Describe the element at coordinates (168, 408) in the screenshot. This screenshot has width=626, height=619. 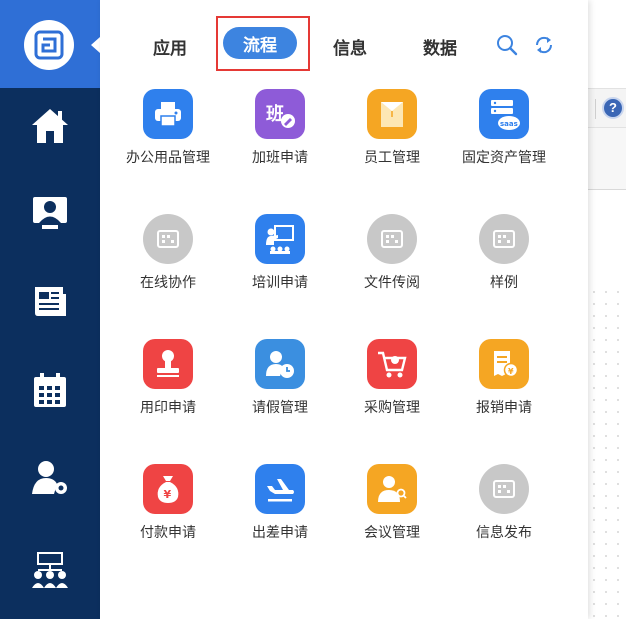
I see `app-label: 用印申请` at that location.